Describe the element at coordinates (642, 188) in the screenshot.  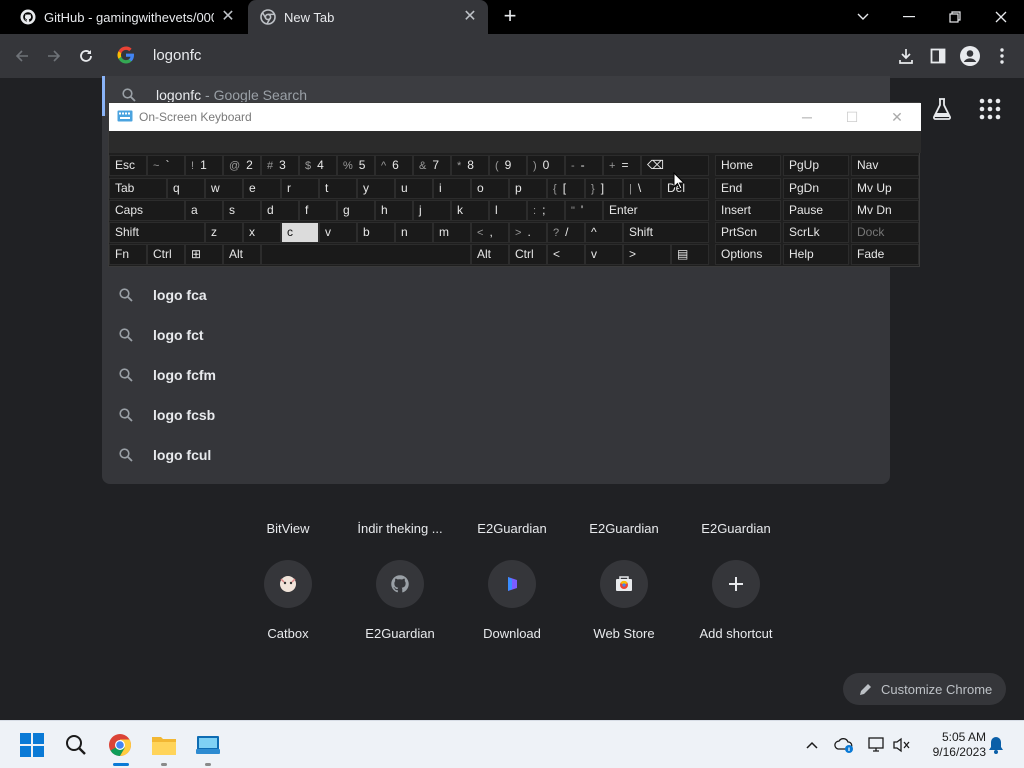
I see `key--: | \` at that location.